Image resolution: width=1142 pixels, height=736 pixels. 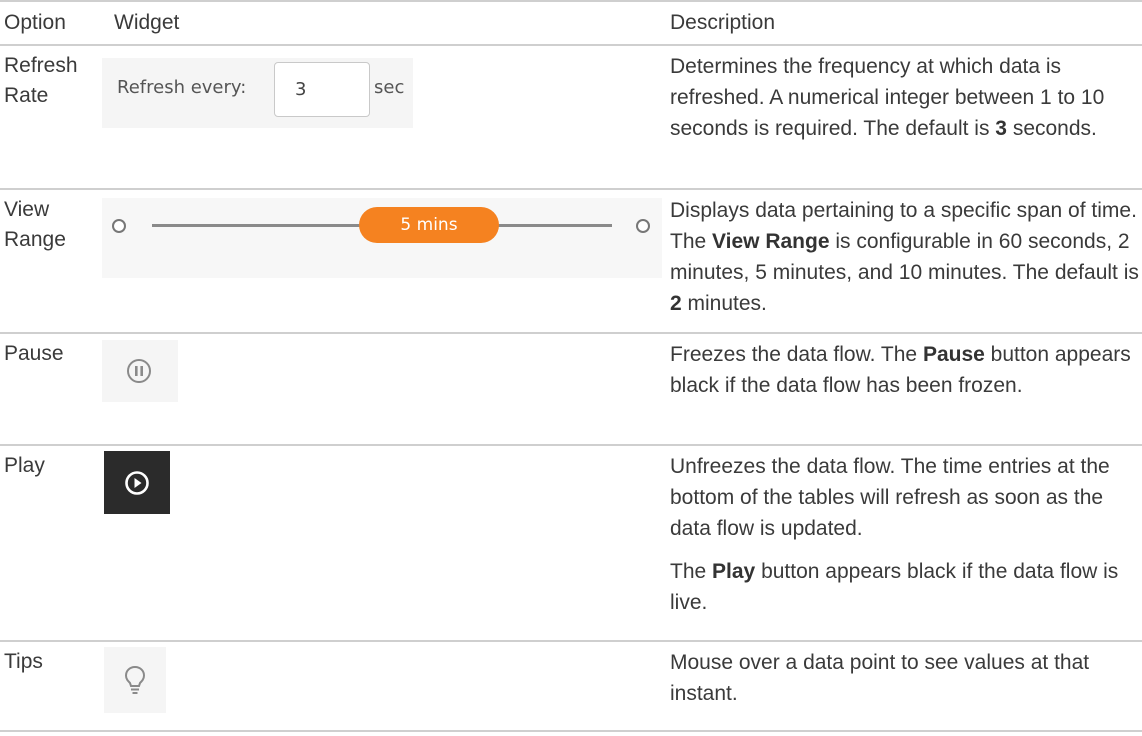 I want to click on play-circle-icon, so click(x=137, y=483).